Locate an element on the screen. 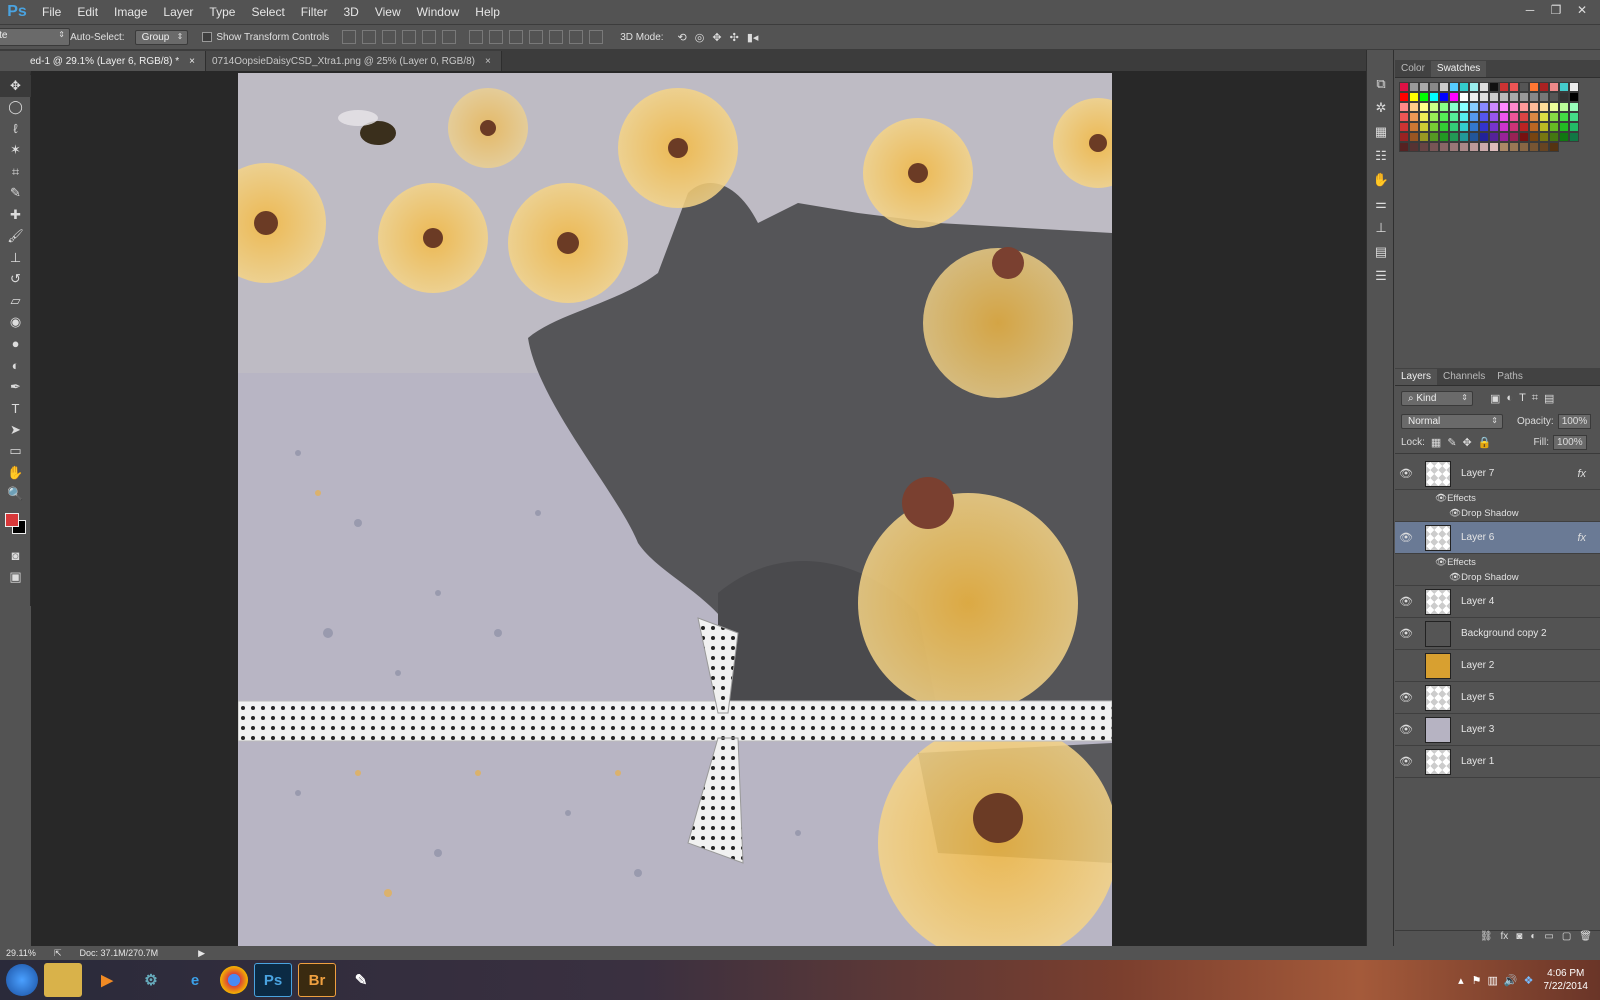 The width and height of the screenshot is (1600, 1000). restore-icon: ❐ is located at coordinates (1556, 10).